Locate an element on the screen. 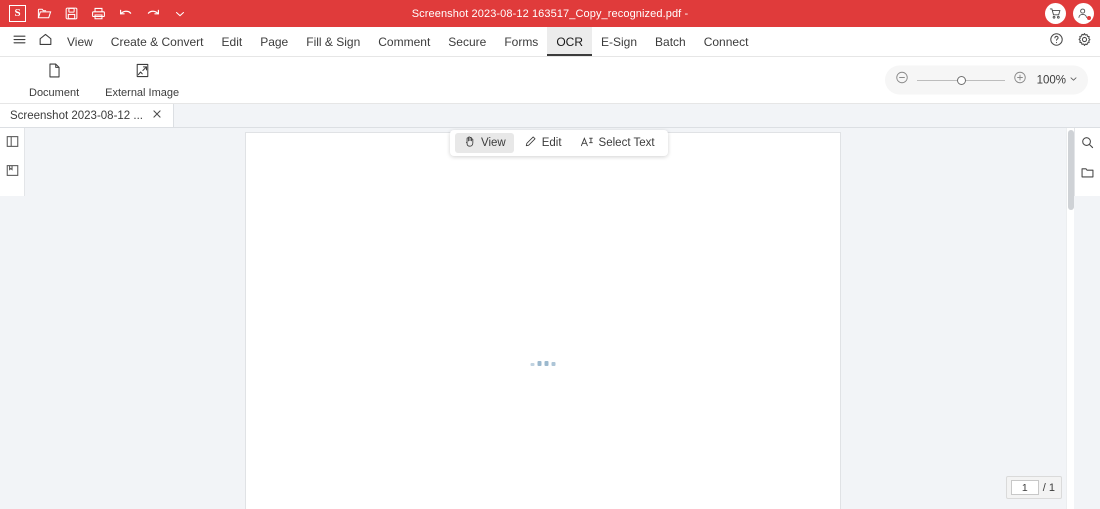 The height and width of the screenshot is (509, 1100). app-logo-label: S is located at coordinates (17, 13).